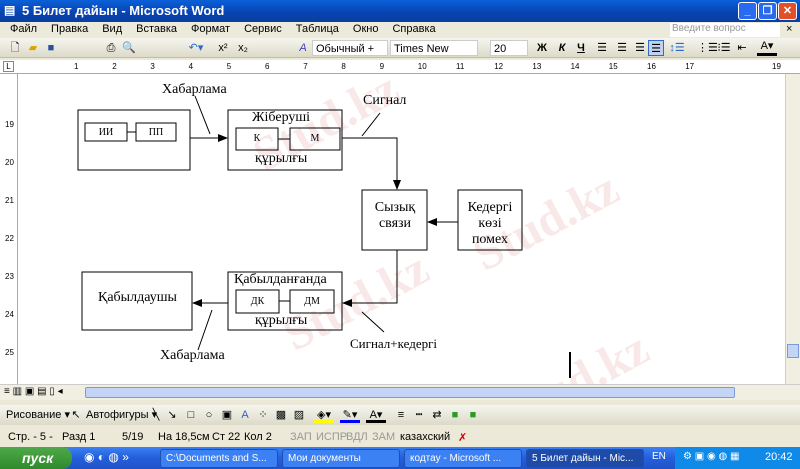 This screenshot has height=469, width=800. Describe the element at coordinates (779, 457) in the screenshot. I see `clock: 20:42` at that location.